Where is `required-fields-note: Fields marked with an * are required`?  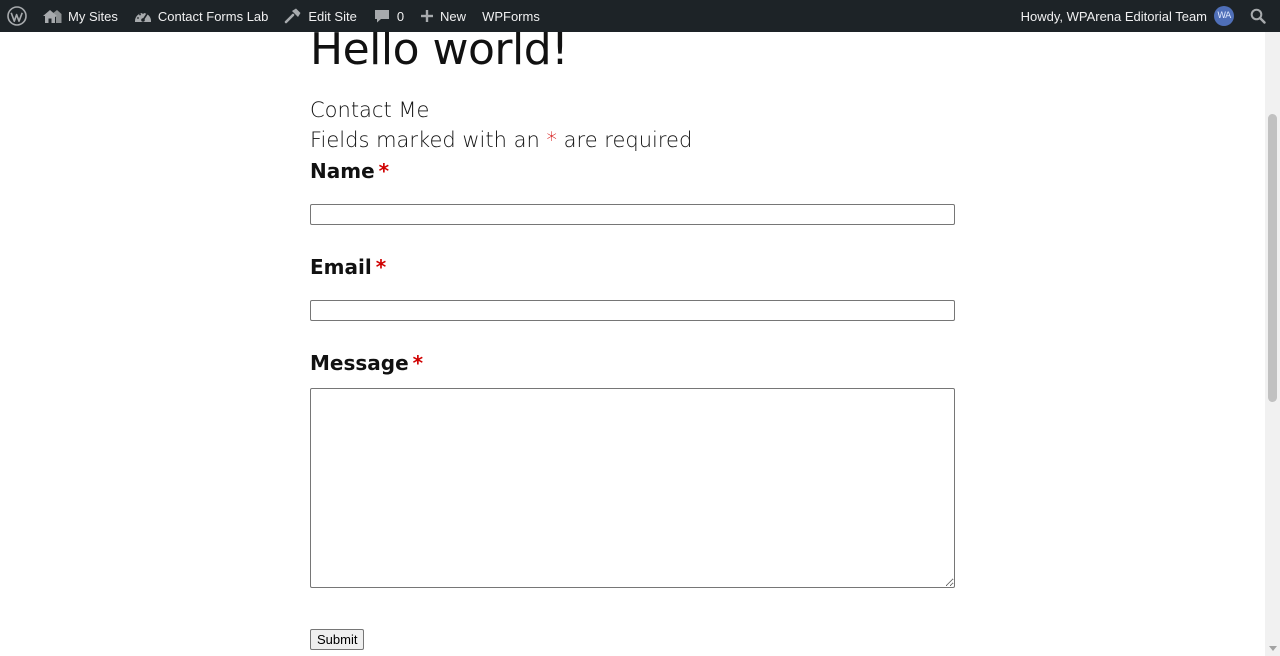 required-fields-note: Fields marked with an * are required is located at coordinates (501, 140).